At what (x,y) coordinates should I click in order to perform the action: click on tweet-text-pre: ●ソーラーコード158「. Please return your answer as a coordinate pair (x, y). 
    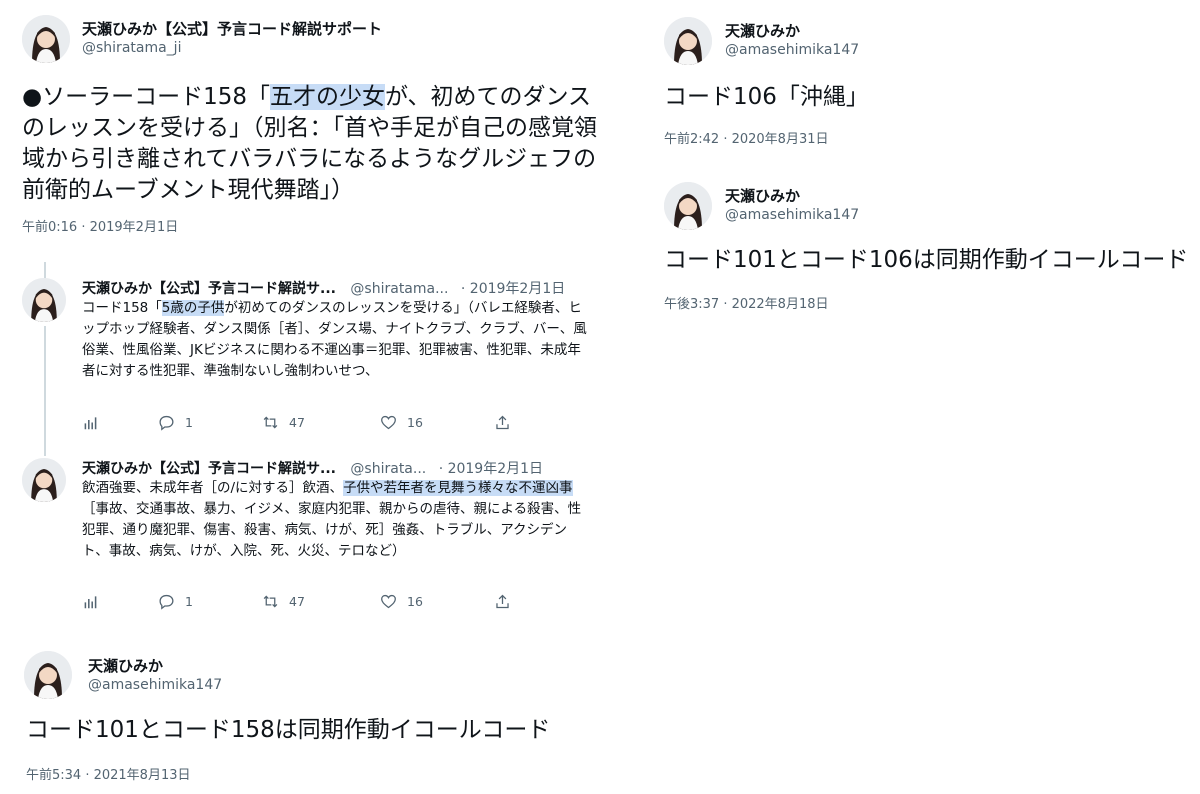
    Looking at the image, I should click on (146, 97).